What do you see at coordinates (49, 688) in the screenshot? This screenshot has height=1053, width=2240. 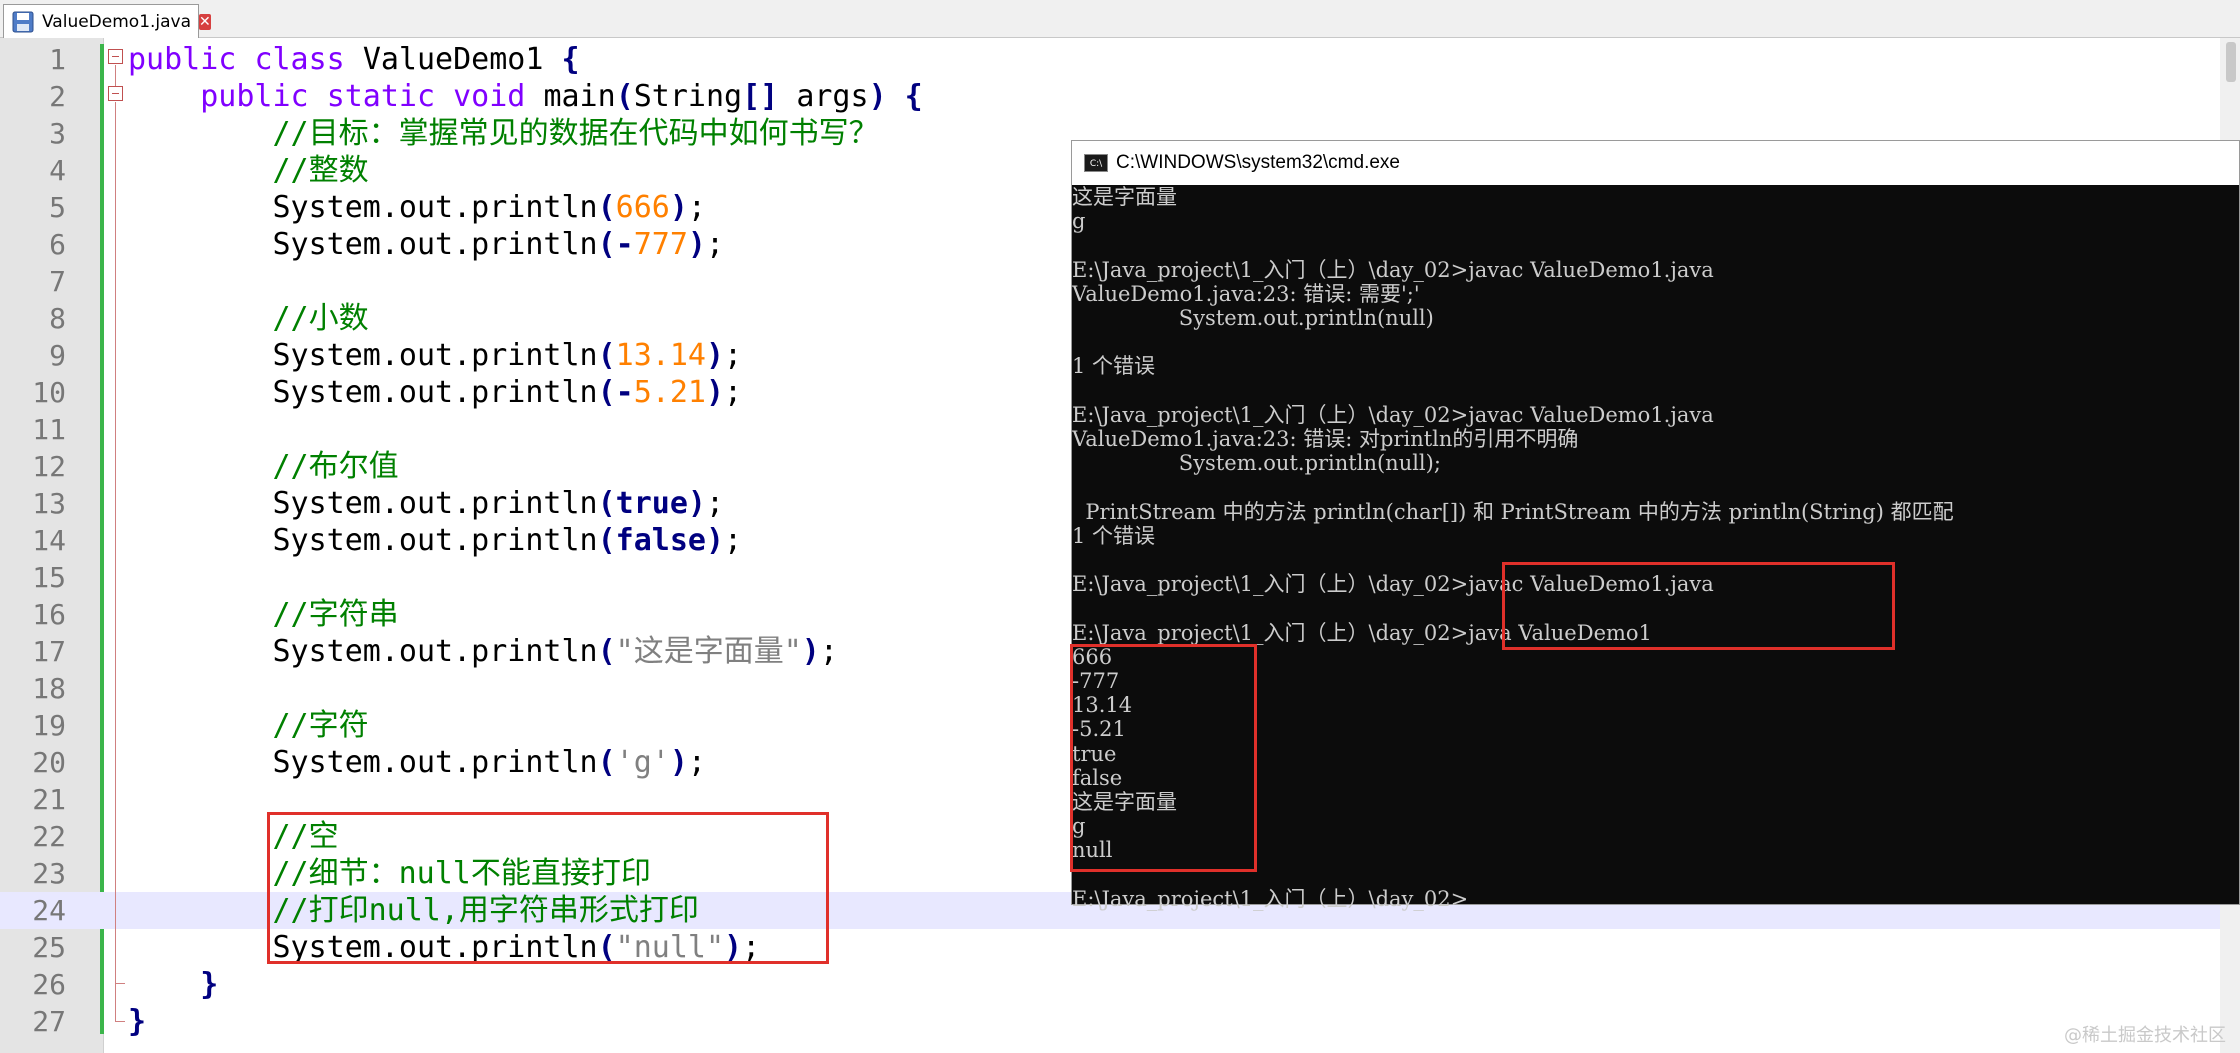 I see `line-number: 18` at bounding box center [49, 688].